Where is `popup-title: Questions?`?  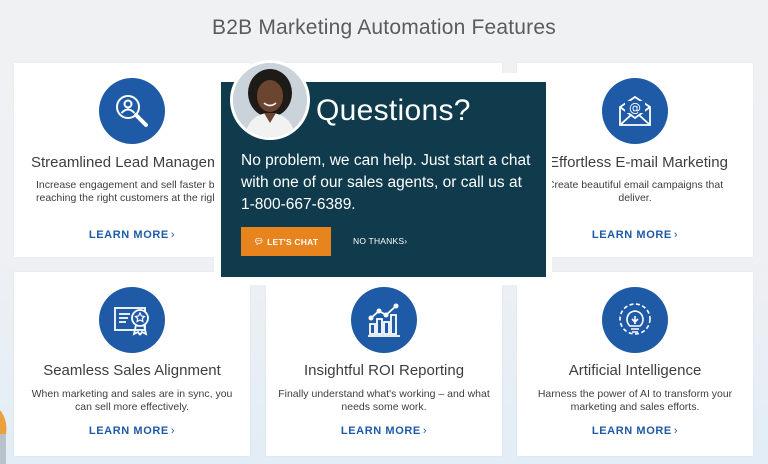 popup-title: Questions? is located at coordinates (393, 110).